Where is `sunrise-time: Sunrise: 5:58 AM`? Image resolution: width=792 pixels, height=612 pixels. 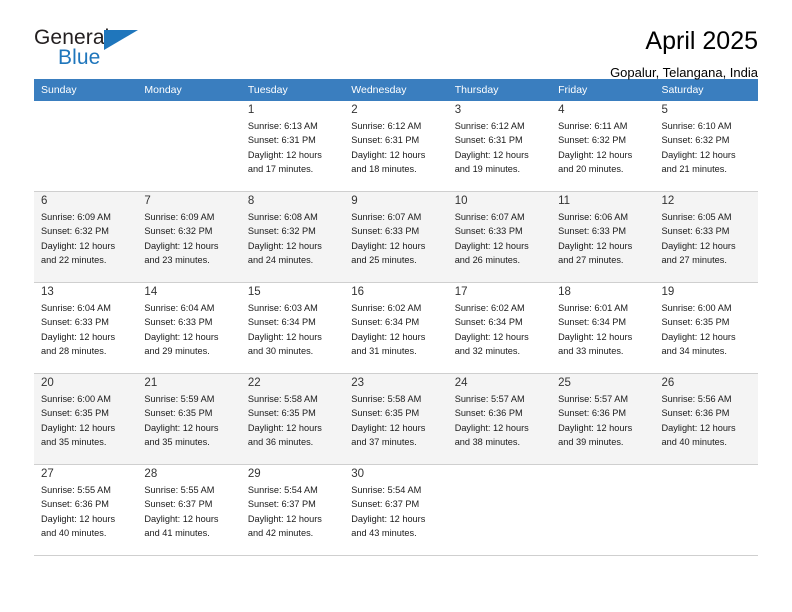 sunrise-time: Sunrise: 5:58 AM is located at coordinates (282, 399).